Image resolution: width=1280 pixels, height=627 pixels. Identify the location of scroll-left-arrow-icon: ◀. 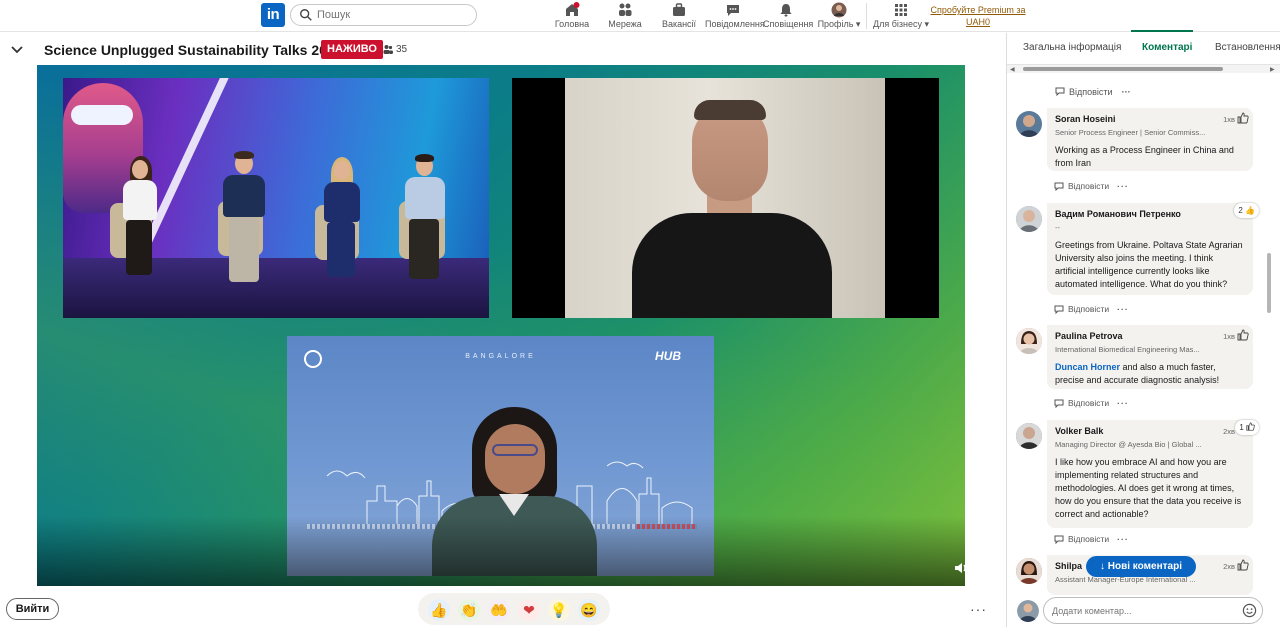
(1012, 69).